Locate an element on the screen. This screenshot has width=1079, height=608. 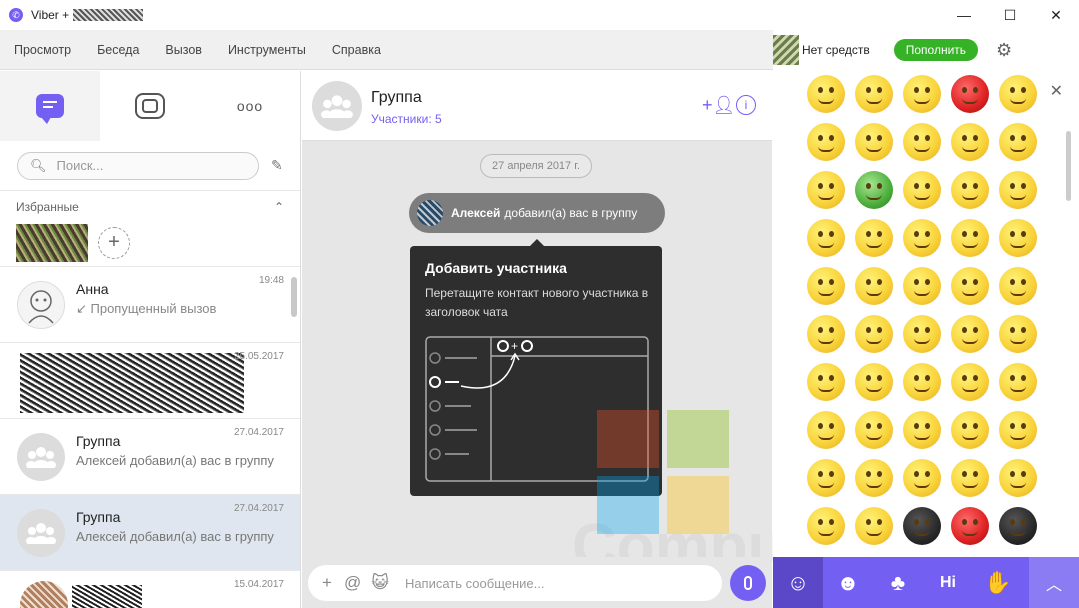
group-avatar is located at coordinates (41, 457).